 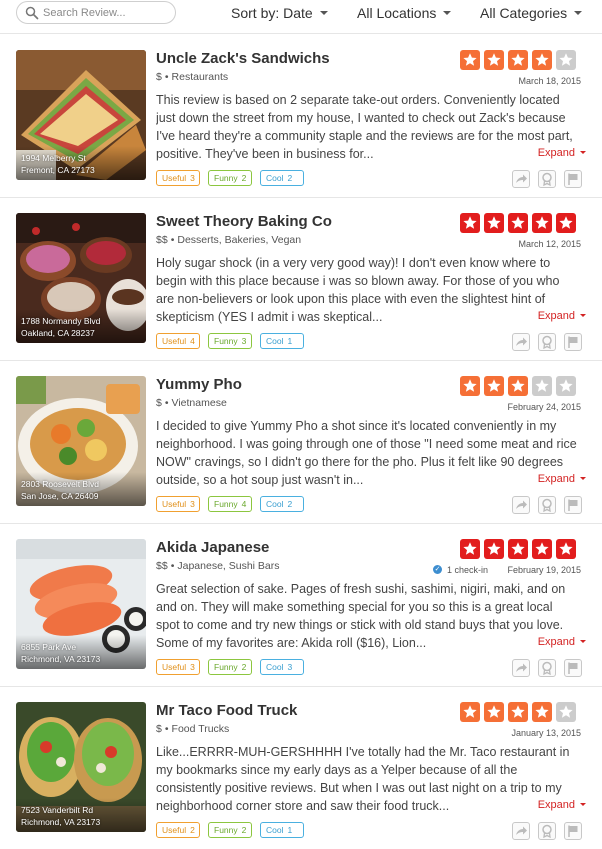 What do you see at coordinates (81, 604) in the screenshot?
I see `business-photo: 6855 Park Ave Richmond, VA 23173` at bounding box center [81, 604].